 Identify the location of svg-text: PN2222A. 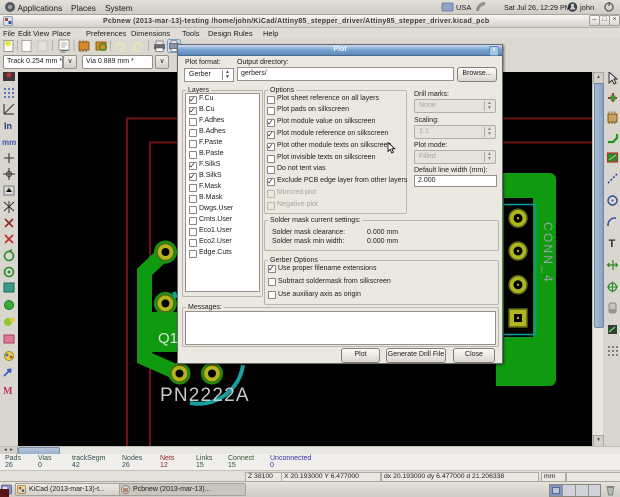
(205, 395).